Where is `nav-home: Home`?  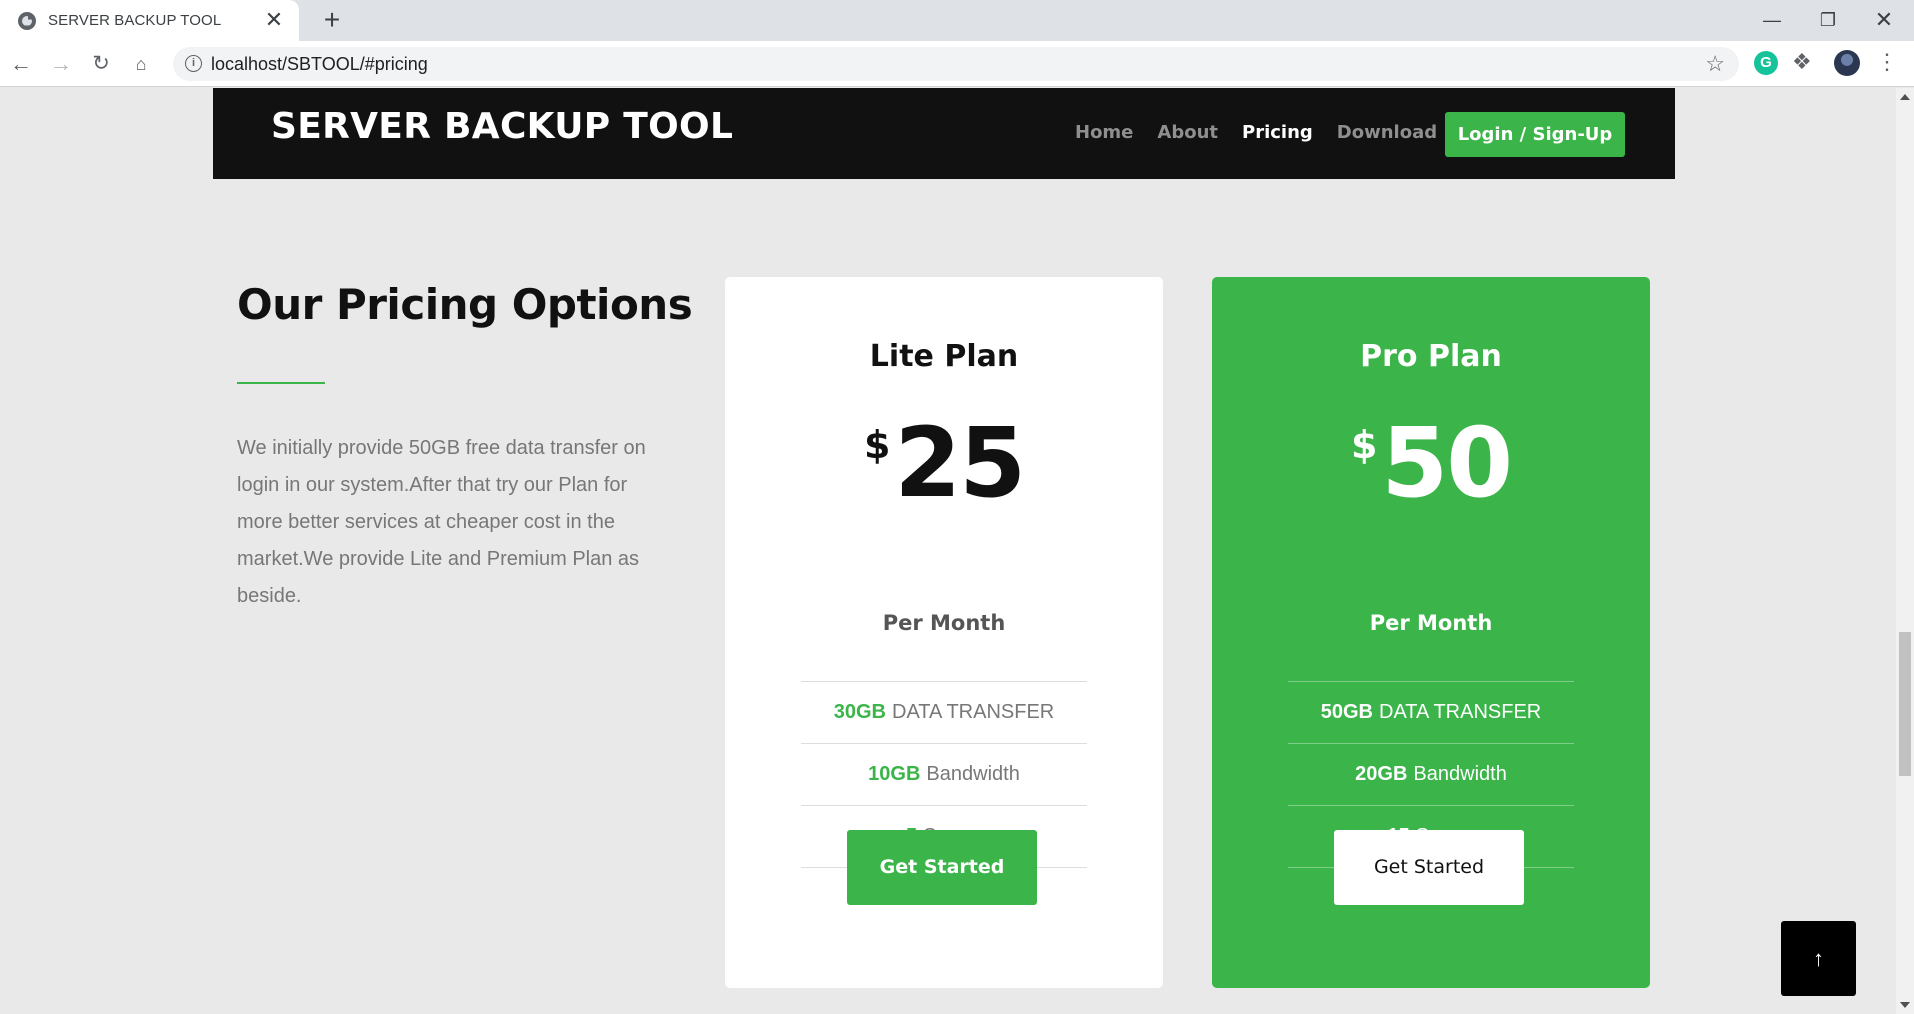 nav-home: Home is located at coordinates (1104, 132).